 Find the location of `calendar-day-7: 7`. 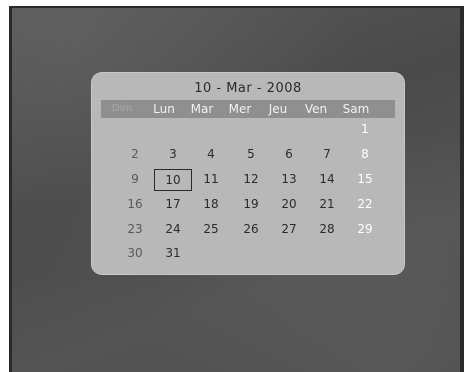

calendar-day-7: 7 is located at coordinates (327, 154).